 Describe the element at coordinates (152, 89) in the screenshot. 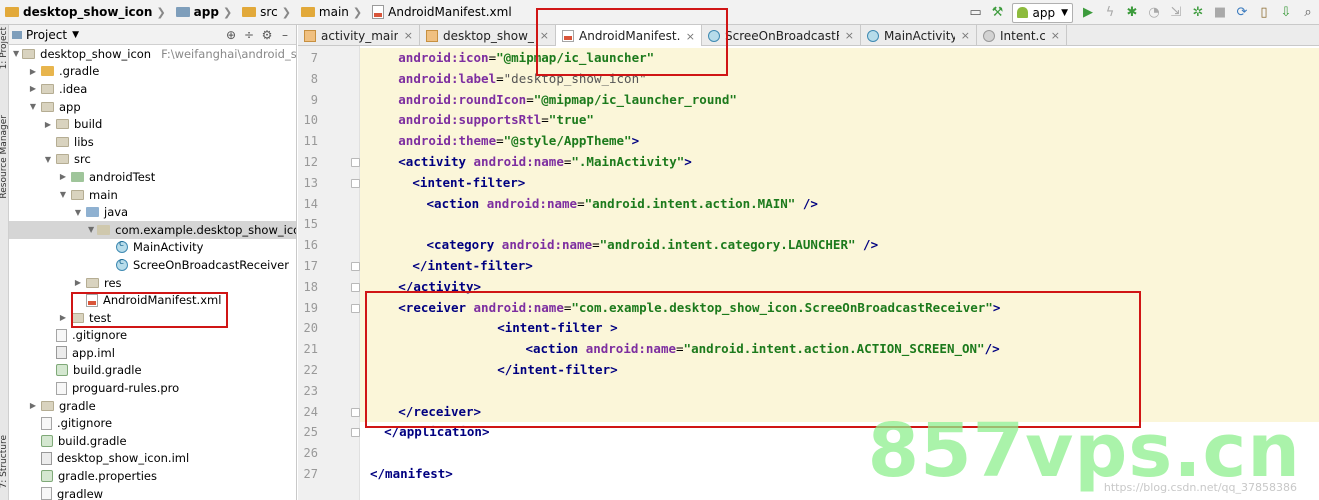

I see `tree-row: ▶ .idea` at that location.